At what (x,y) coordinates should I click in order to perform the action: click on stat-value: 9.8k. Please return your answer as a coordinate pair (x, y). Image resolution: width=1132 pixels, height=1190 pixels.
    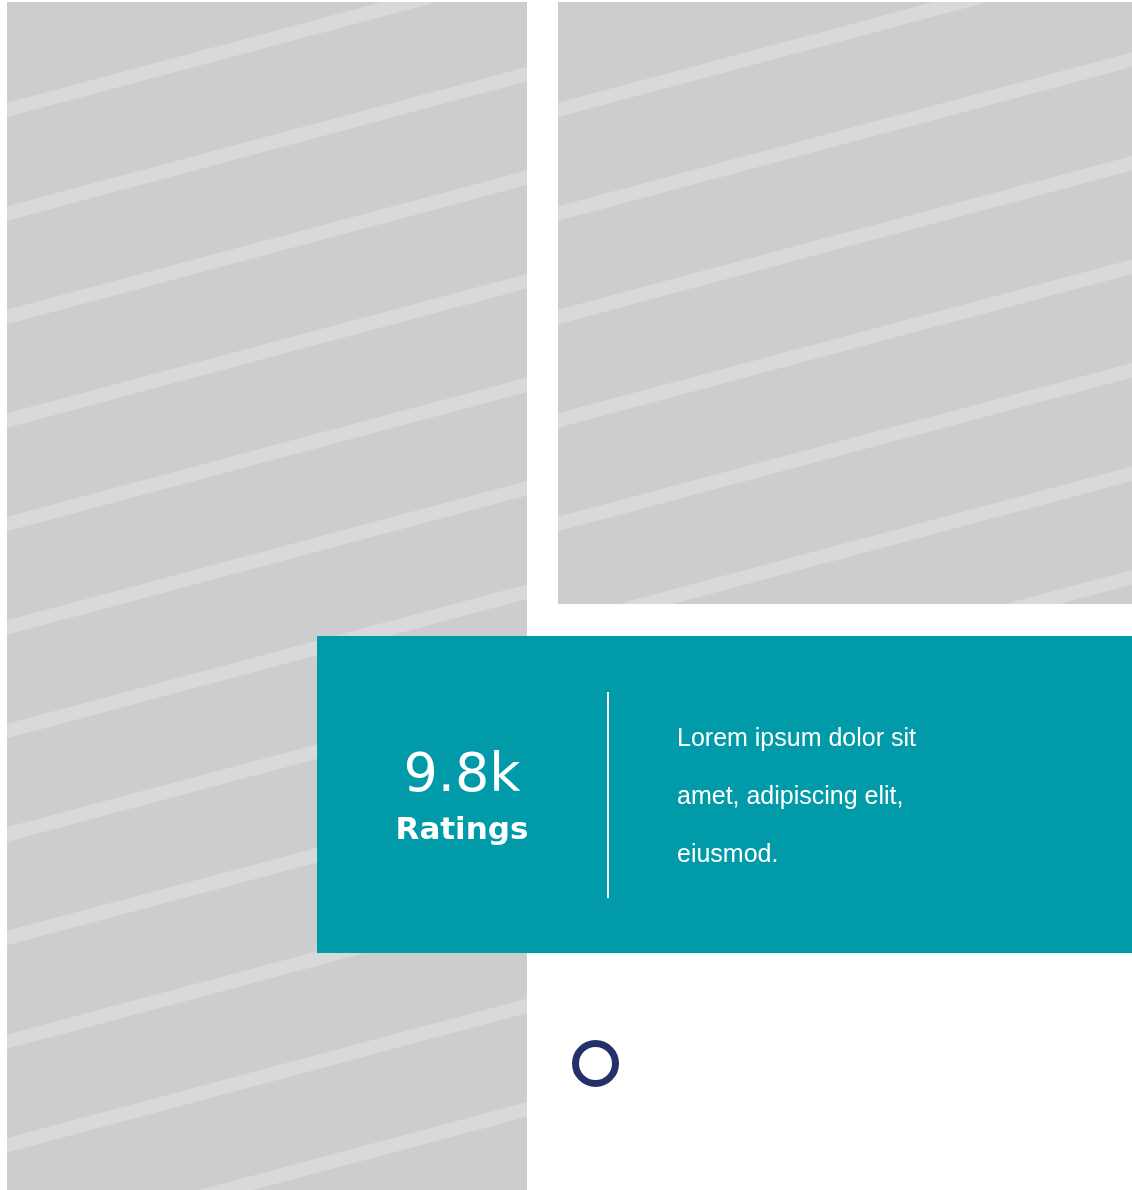
    Looking at the image, I should click on (462, 772).